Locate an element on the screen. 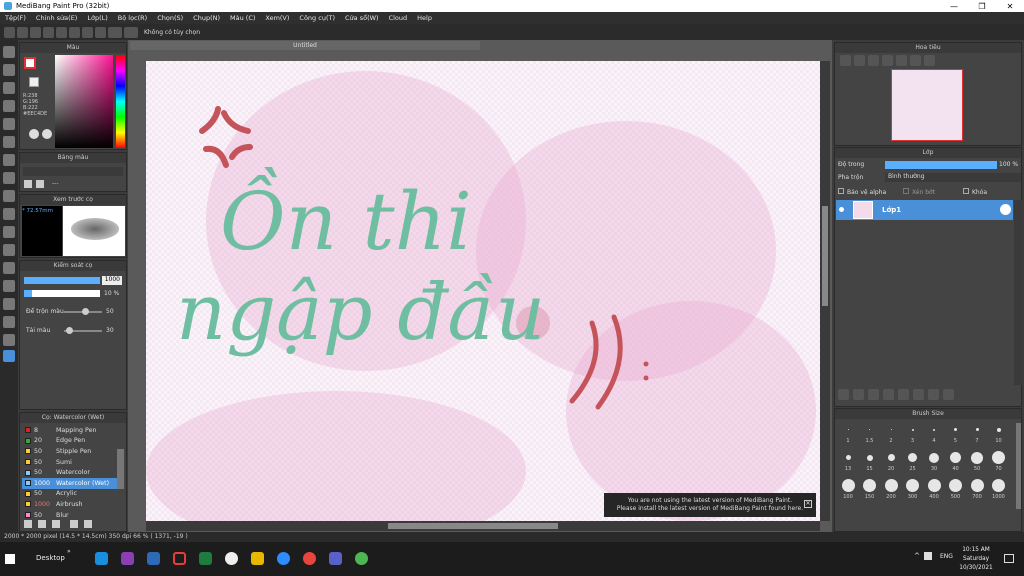  magic-wand-tool-icon is located at coordinates (9, 232).